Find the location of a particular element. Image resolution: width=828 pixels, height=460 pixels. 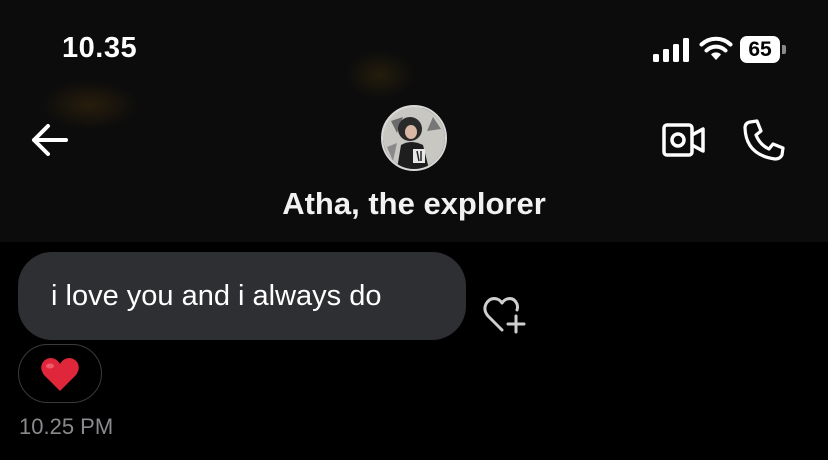

phone-call-icon is located at coordinates (764, 140).